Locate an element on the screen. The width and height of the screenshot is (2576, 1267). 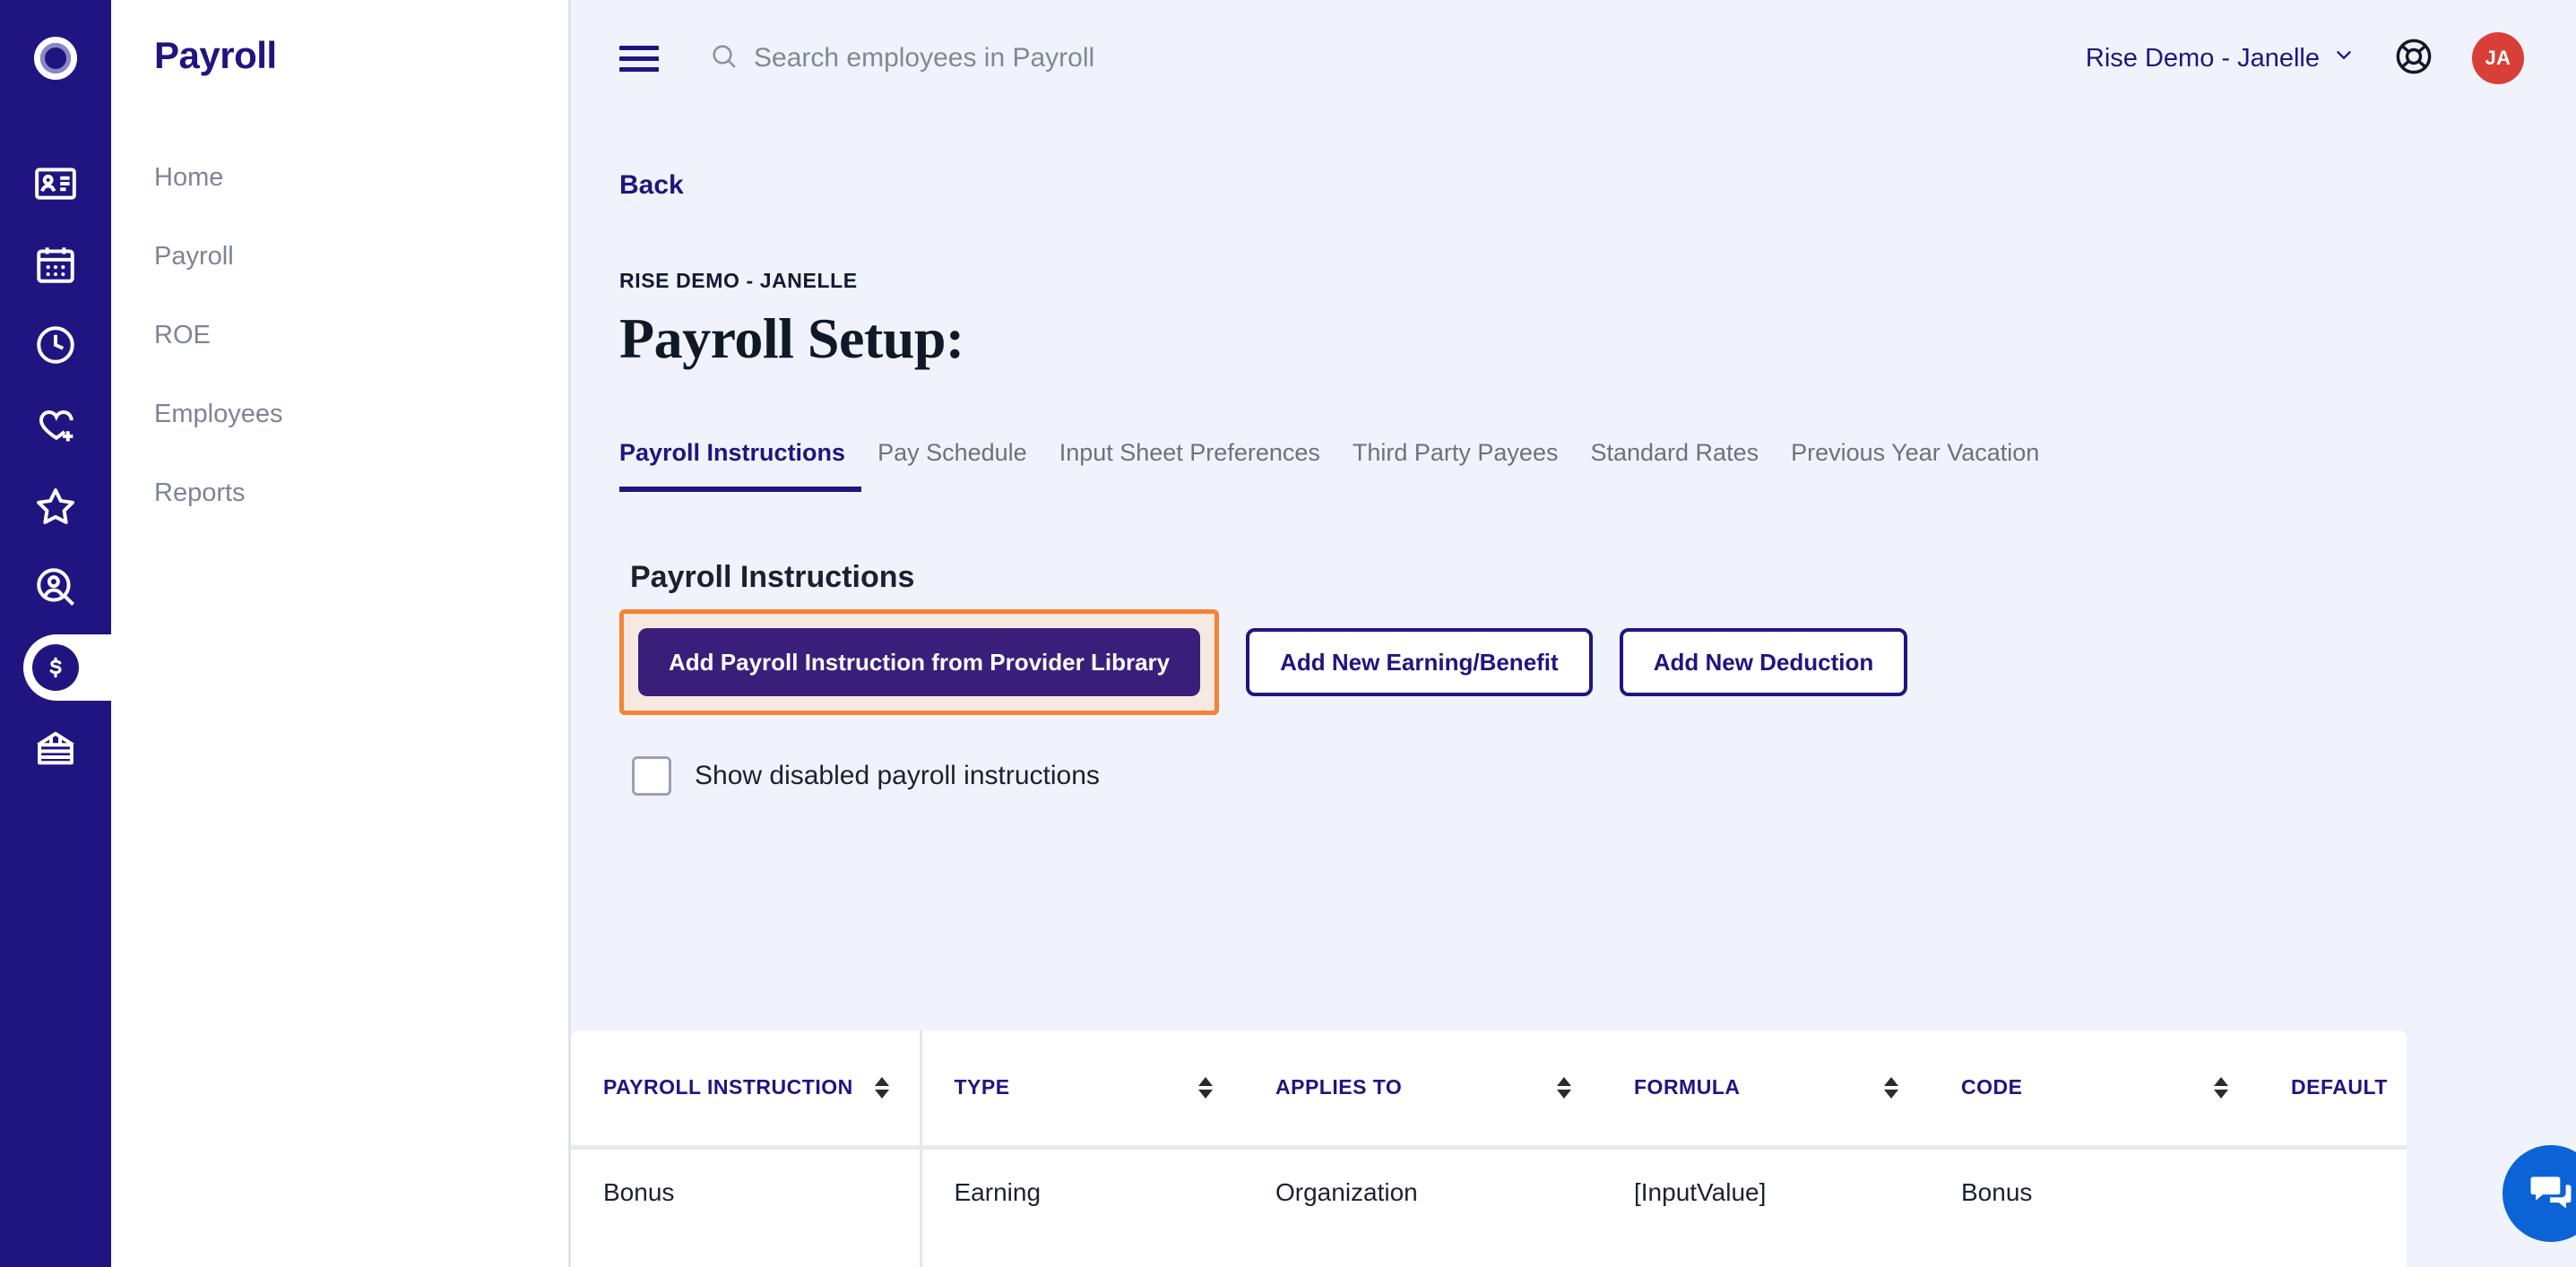
column-header-code: CODE is located at coordinates (2094, 1090).